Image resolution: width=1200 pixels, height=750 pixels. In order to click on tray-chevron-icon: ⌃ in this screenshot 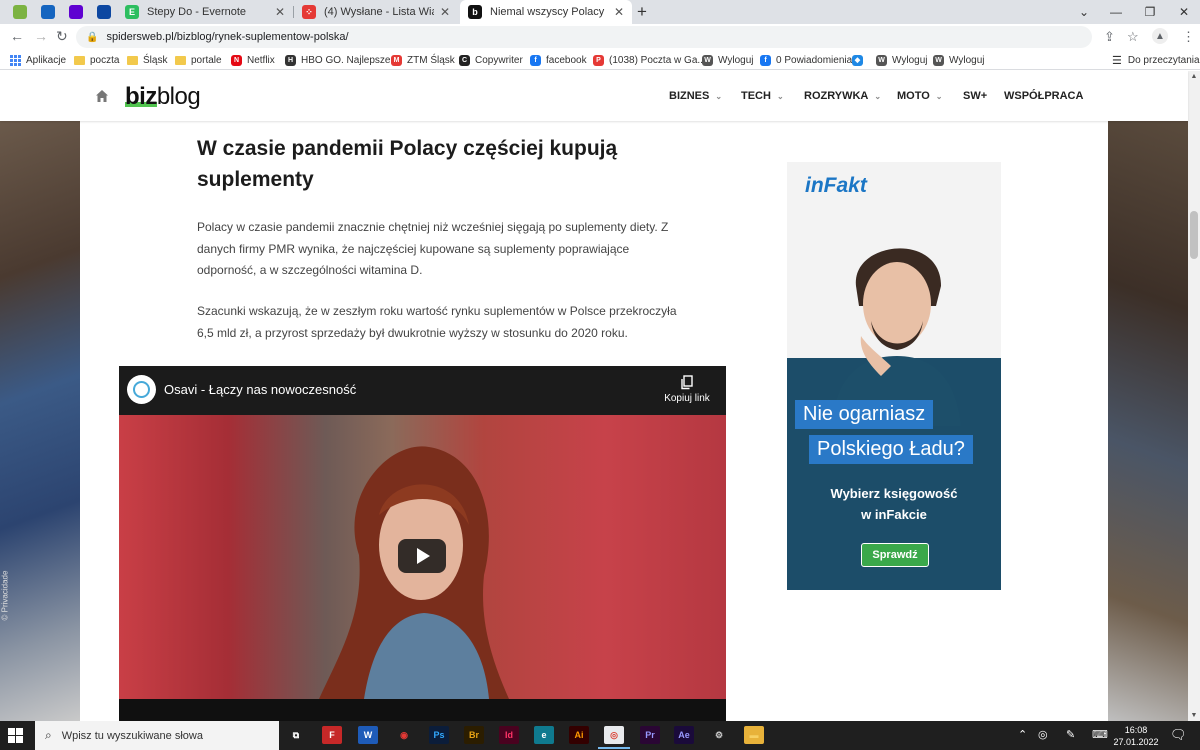, I will do `click(1022, 734)`.